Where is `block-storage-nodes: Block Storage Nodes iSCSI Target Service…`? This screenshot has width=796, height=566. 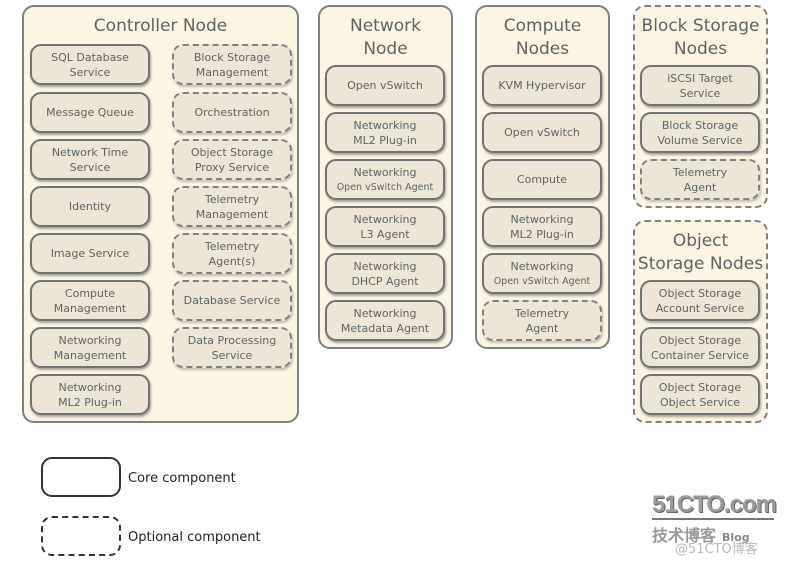
block-storage-nodes: Block Storage Nodes iSCSI Target Service… is located at coordinates (700, 106).